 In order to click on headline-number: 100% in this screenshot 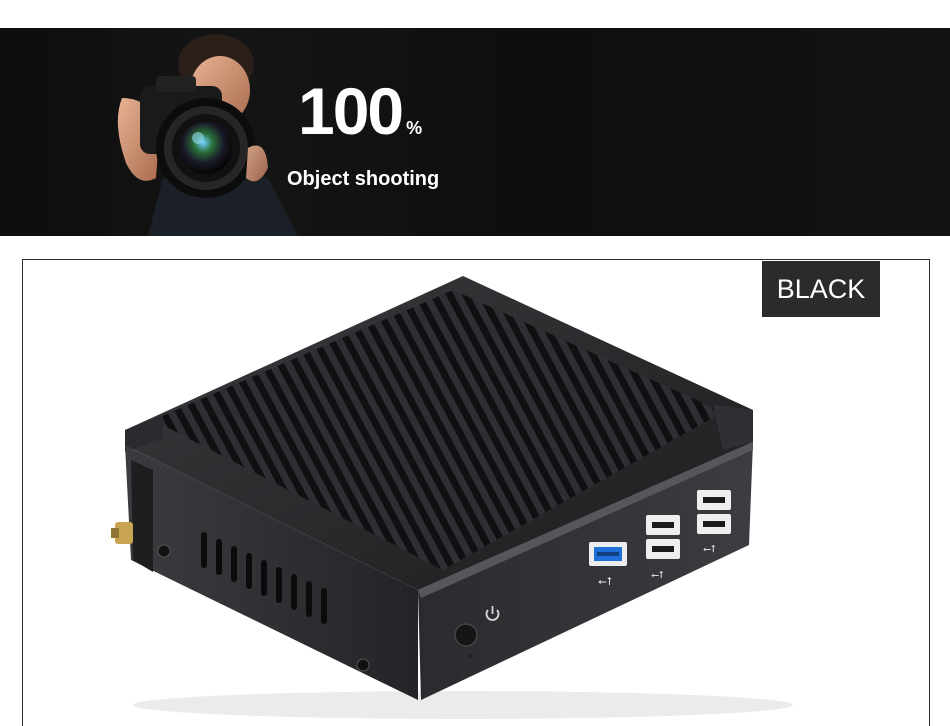, I will do `click(360, 111)`.